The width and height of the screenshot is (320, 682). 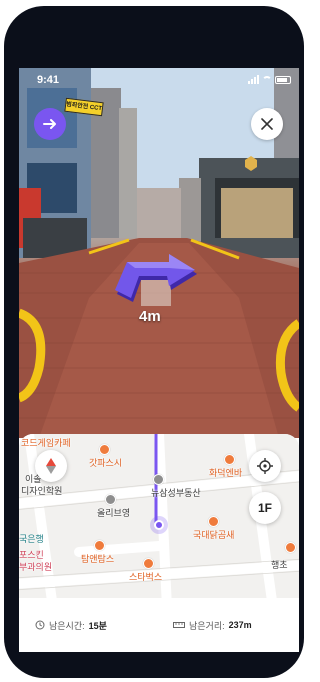 I want to click on navigation-mode-button, so click(x=50, y=124).